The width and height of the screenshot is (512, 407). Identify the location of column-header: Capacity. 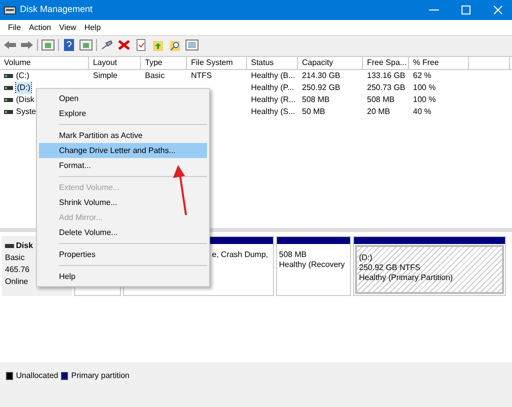
(330, 63).